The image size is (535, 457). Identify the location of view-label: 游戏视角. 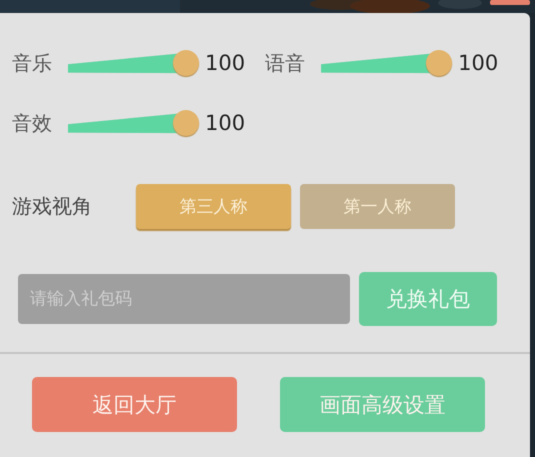
(52, 206).